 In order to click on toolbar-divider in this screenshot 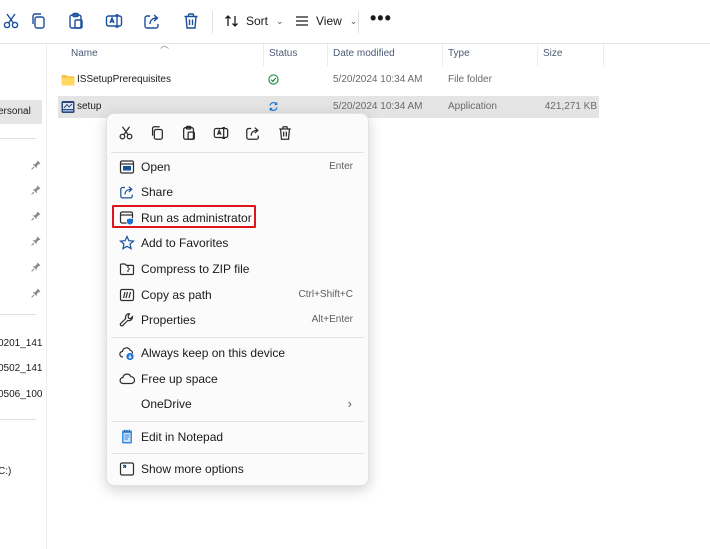, I will do `click(358, 22)`.